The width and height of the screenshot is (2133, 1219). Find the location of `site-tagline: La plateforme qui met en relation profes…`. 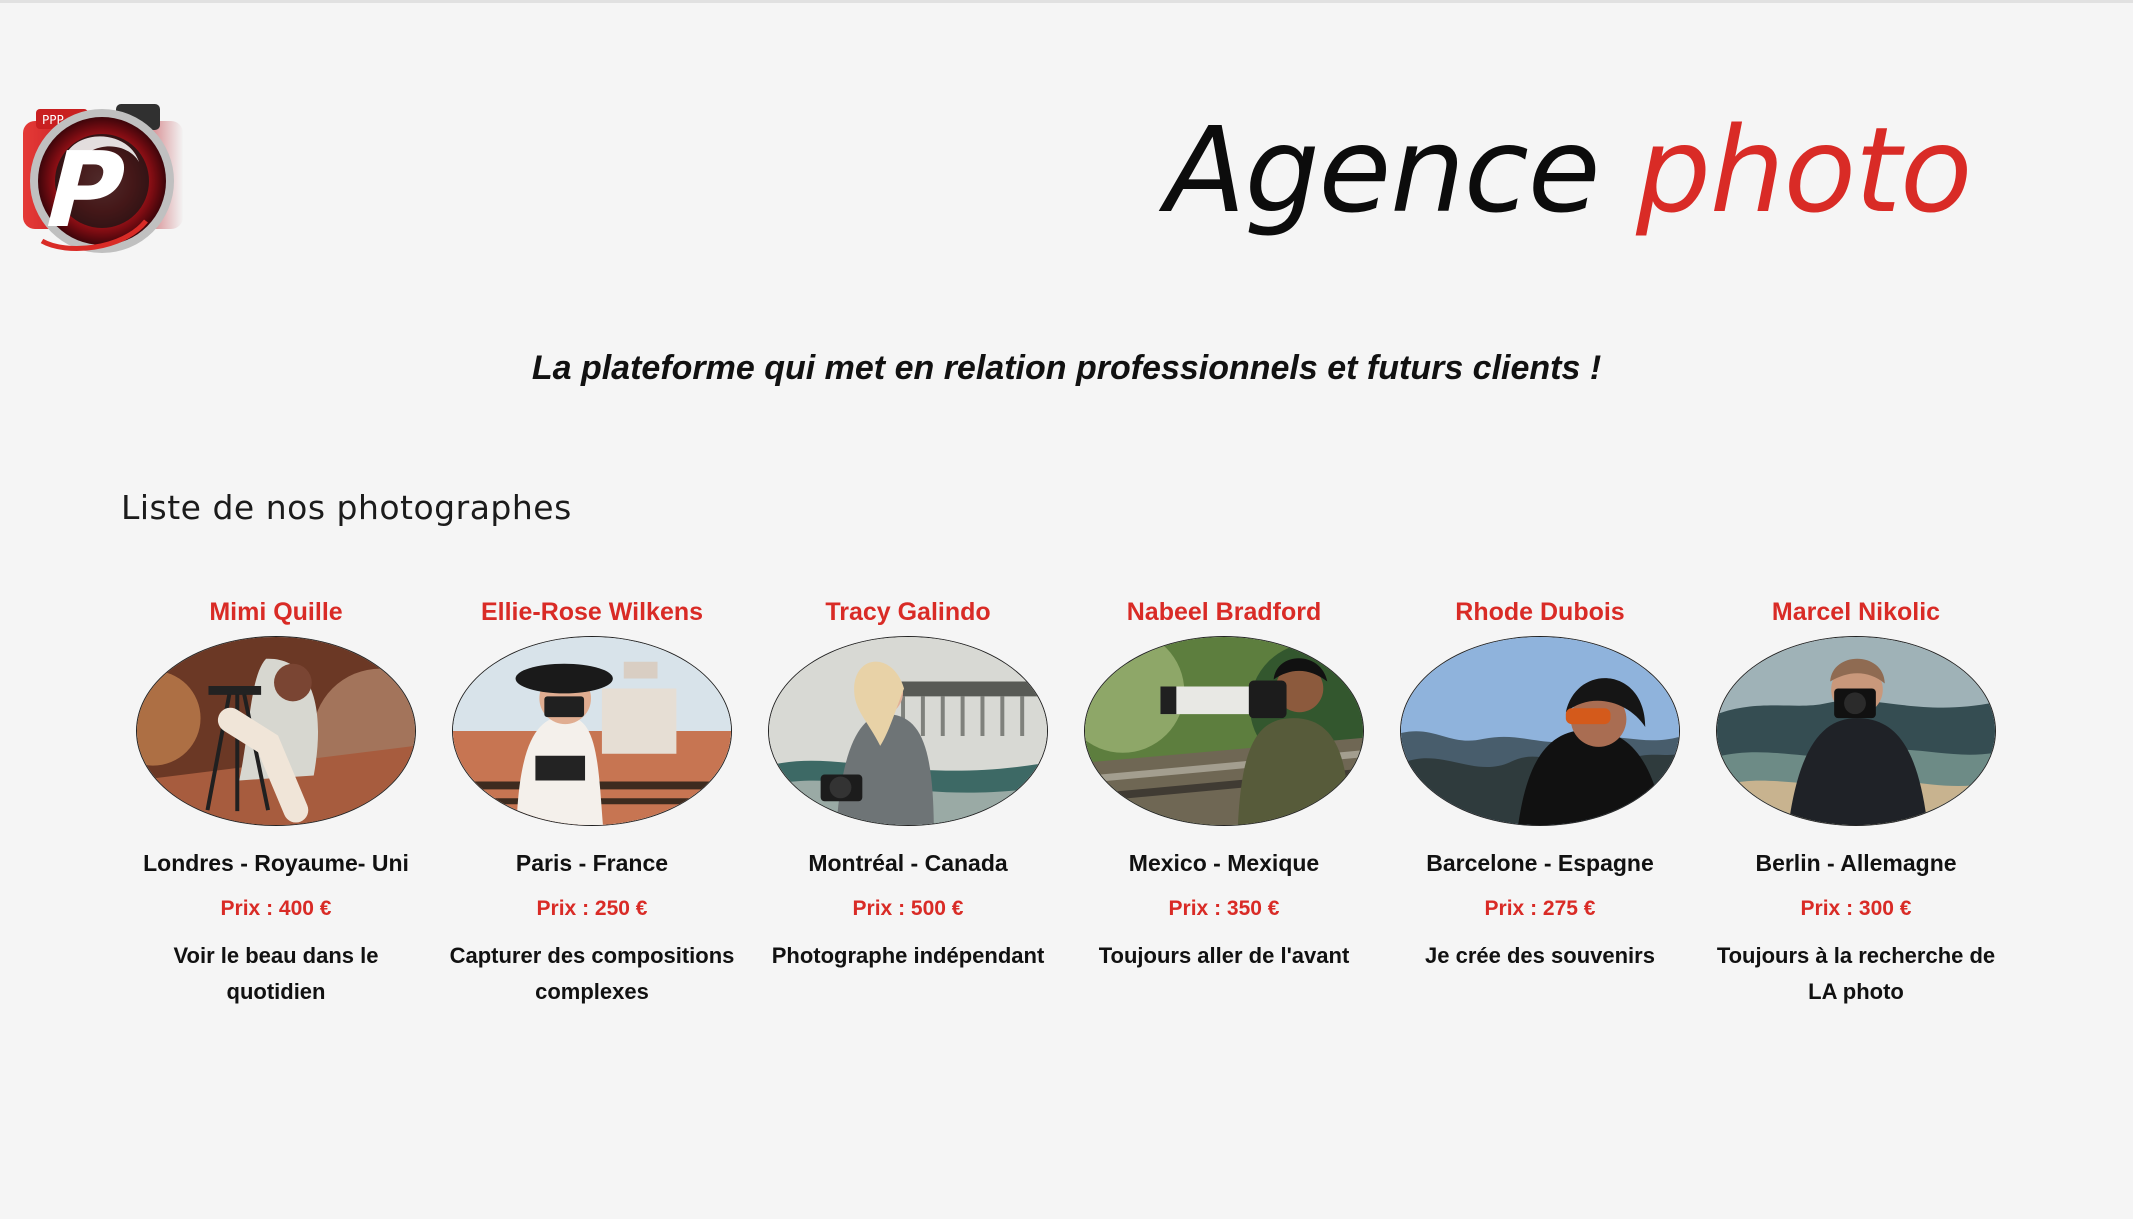

site-tagline: La plateforme qui met en relation profes… is located at coordinates (1066, 368).